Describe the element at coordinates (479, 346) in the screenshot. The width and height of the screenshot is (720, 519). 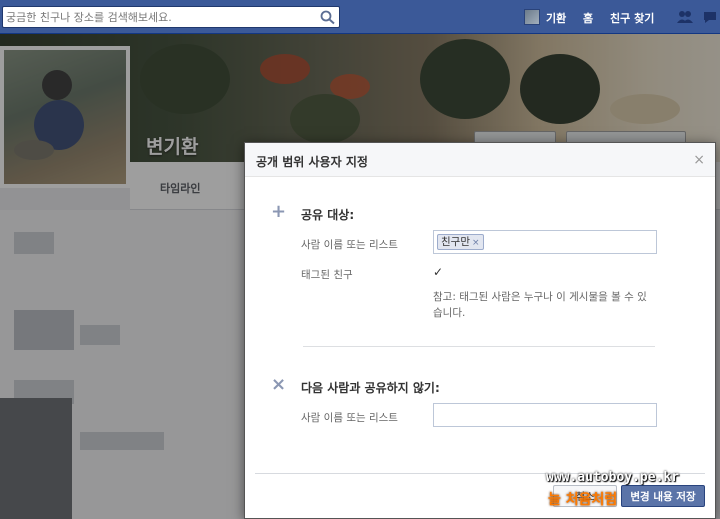
I see `section-divider` at that location.